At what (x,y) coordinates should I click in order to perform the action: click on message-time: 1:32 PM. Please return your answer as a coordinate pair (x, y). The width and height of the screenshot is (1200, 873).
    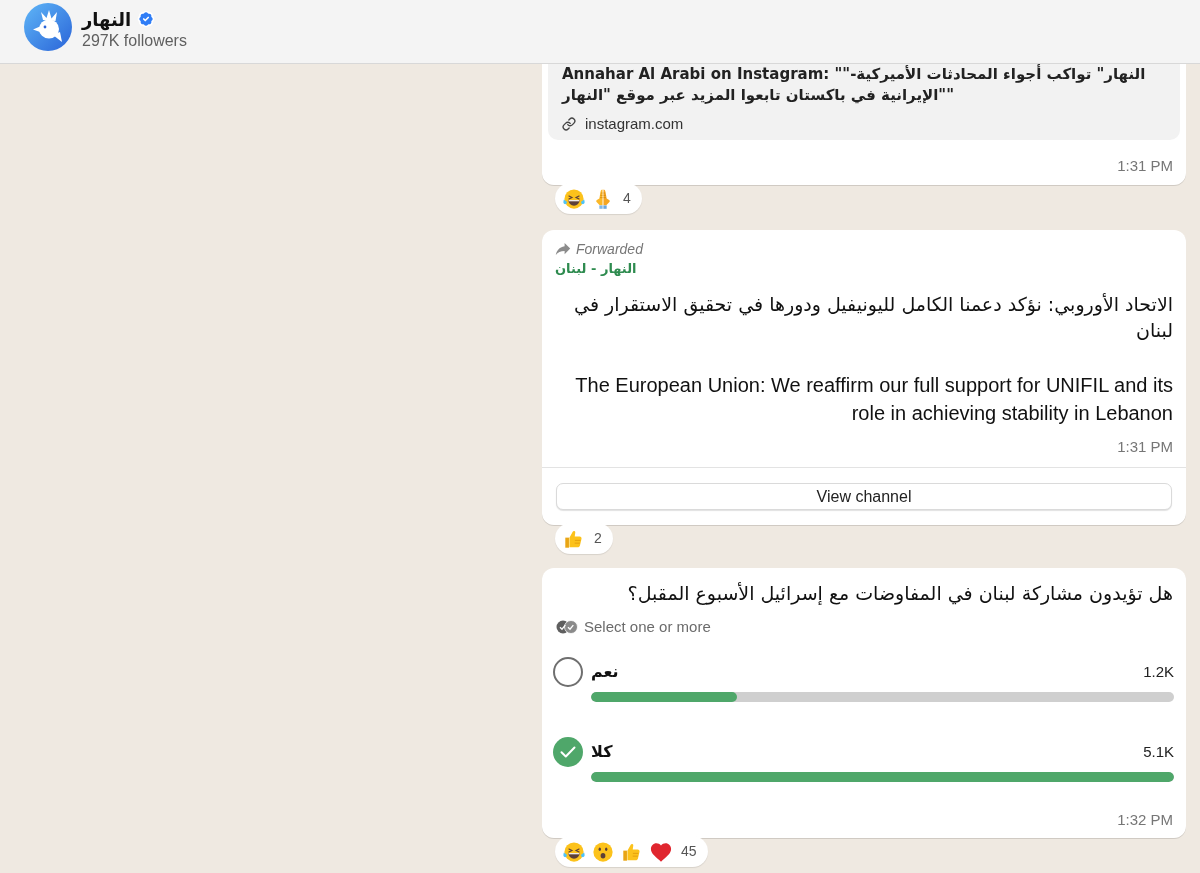
    Looking at the image, I should click on (1145, 820).